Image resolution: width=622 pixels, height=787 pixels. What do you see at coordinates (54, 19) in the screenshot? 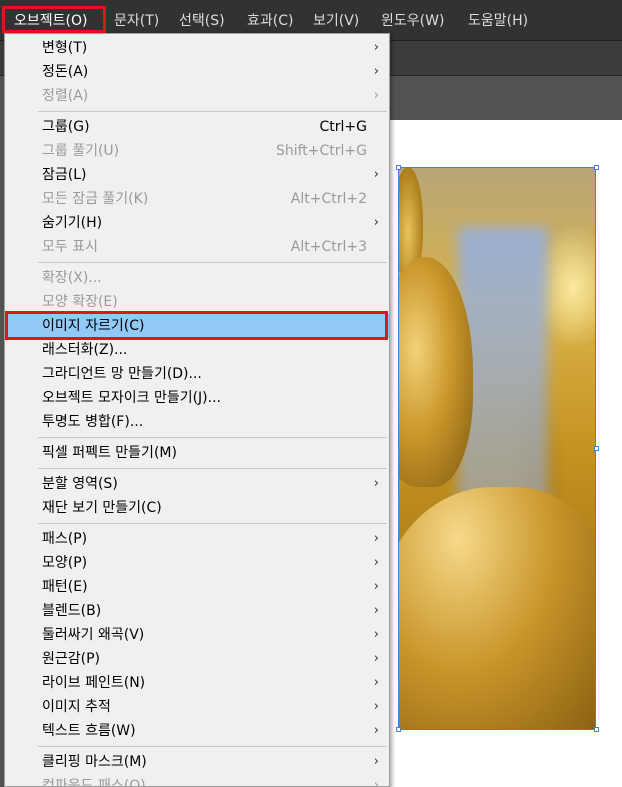
I see `menu-object-annotation` at bounding box center [54, 19].